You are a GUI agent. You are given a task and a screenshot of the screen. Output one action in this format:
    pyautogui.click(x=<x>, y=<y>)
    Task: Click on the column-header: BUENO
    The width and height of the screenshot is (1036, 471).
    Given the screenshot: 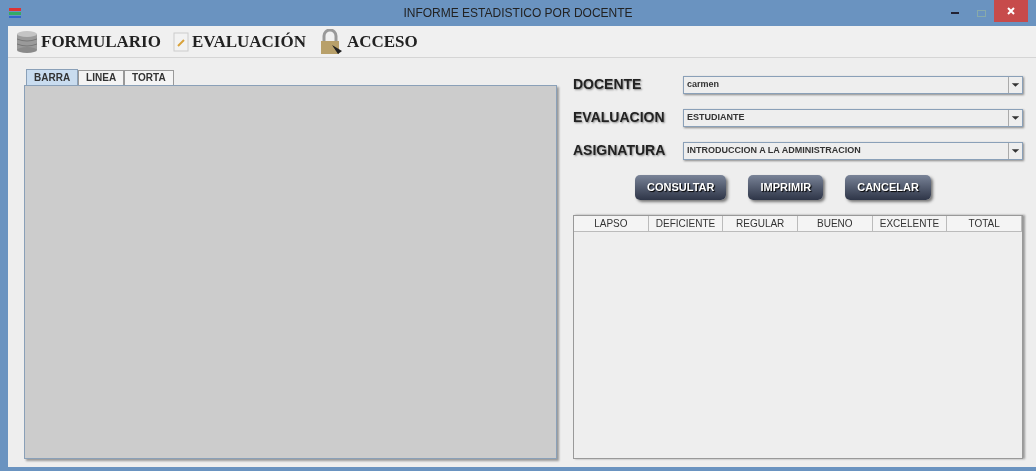 What is the action you would take?
    pyautogui.click(x=835, y=223)
    